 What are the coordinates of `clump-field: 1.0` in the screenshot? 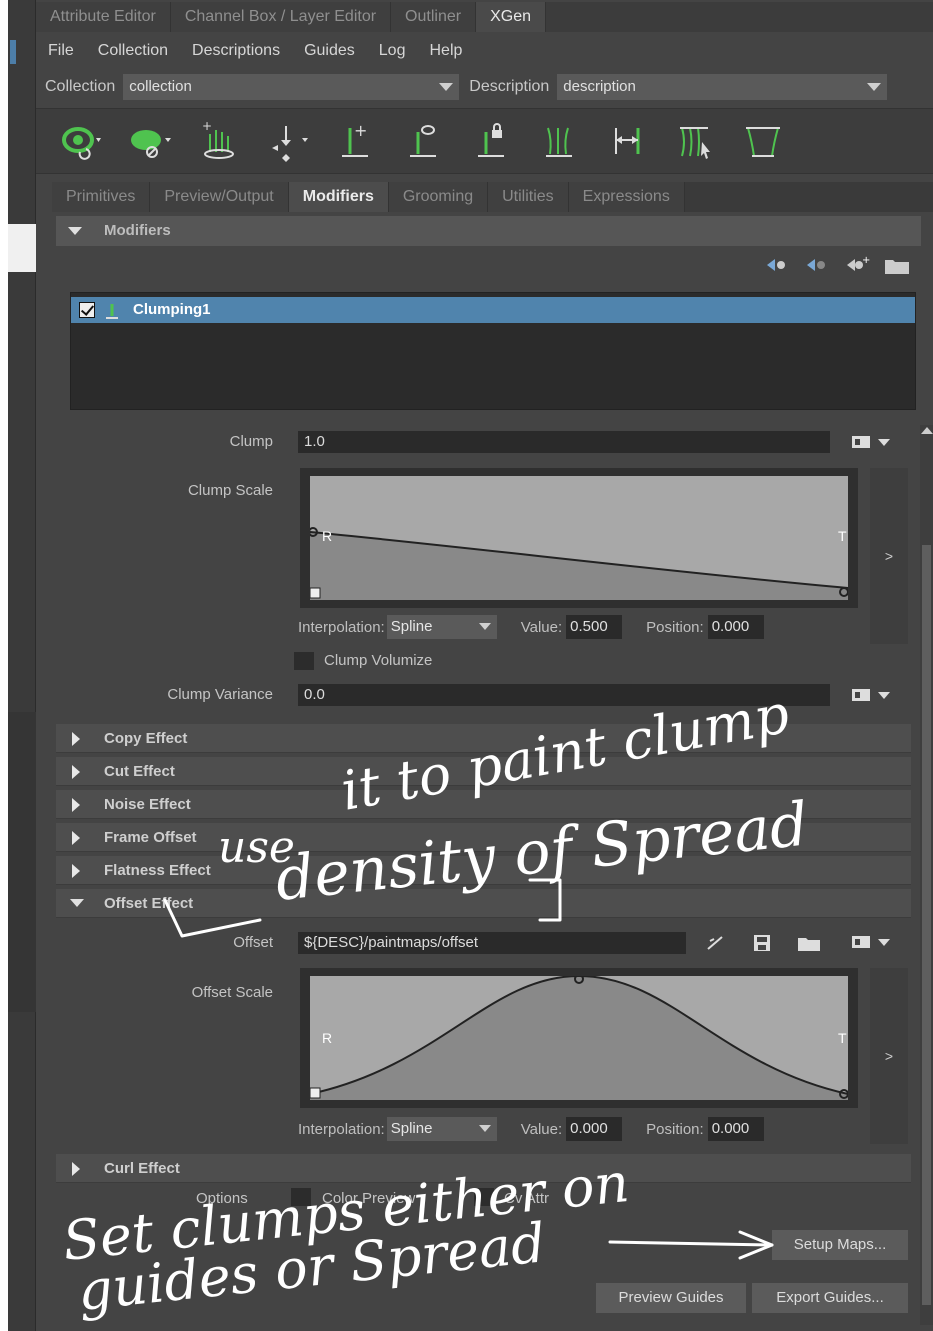 It's located at (564, 442).